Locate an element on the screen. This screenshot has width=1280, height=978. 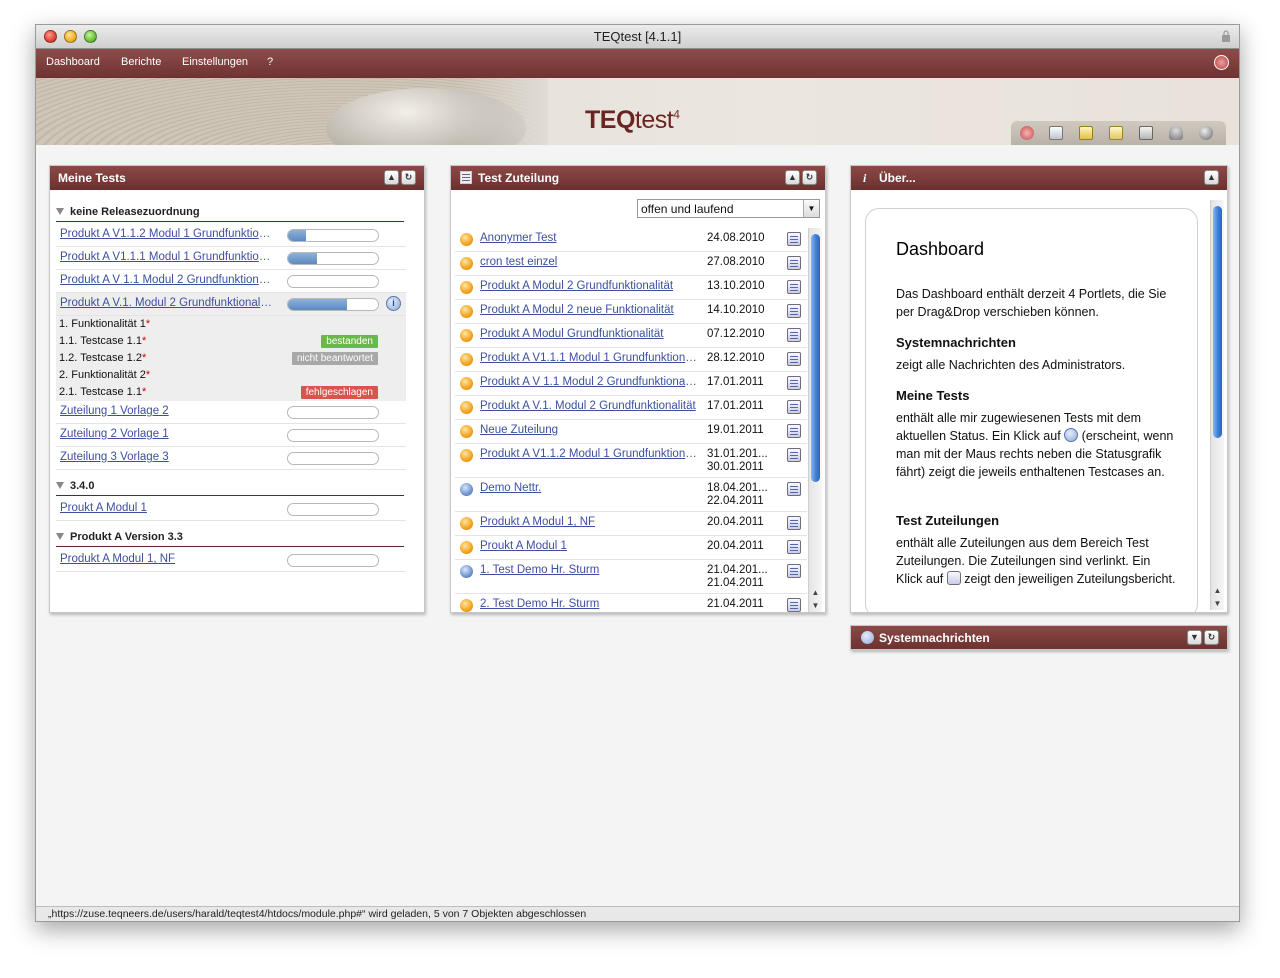
folder-icon is located at coordinates (1086, 133).